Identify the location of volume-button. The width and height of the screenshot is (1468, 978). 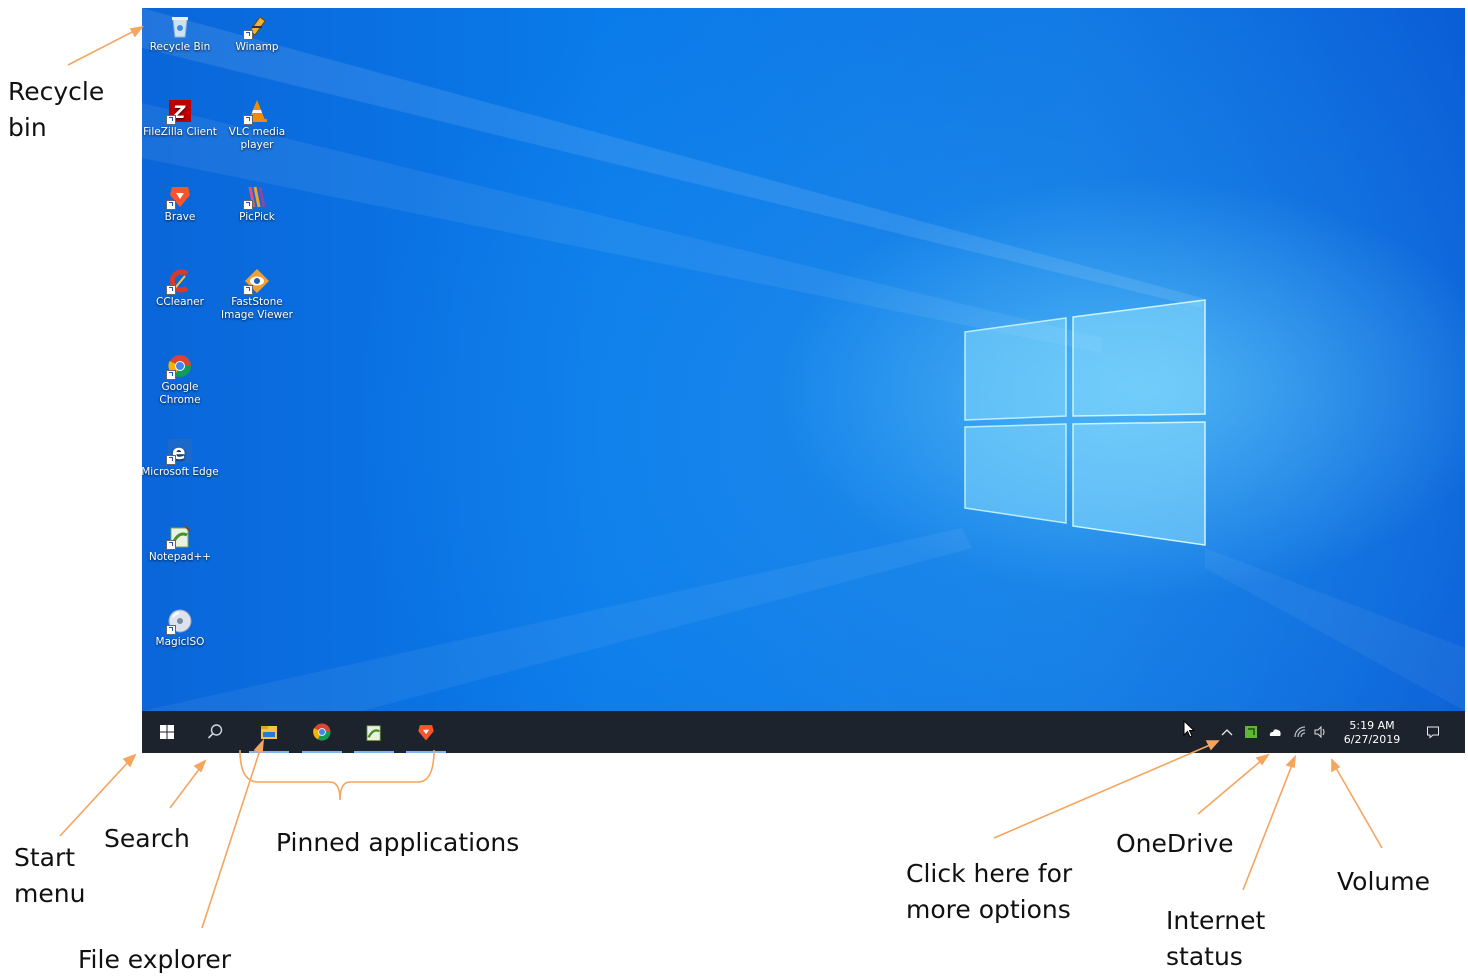
(1320, 732).